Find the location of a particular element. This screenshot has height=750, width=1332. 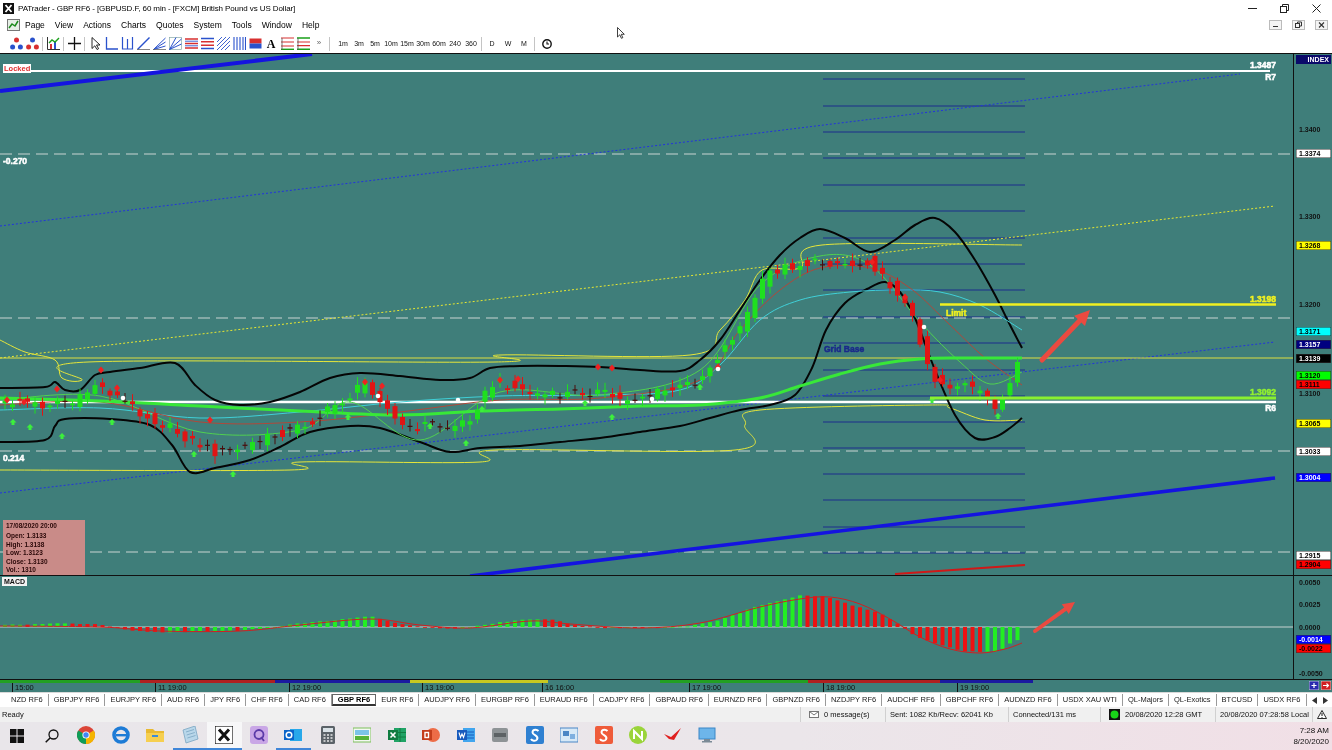

search-icon is located at coordinates (51, 736).